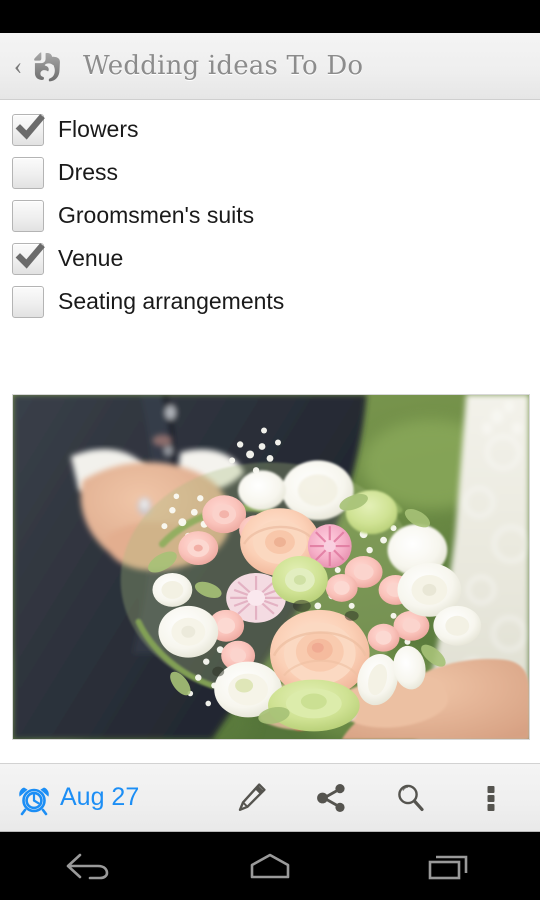 This screenshot has height=900, width=540. I want to click on todo-item-label: Flowers, so click(98, 129).